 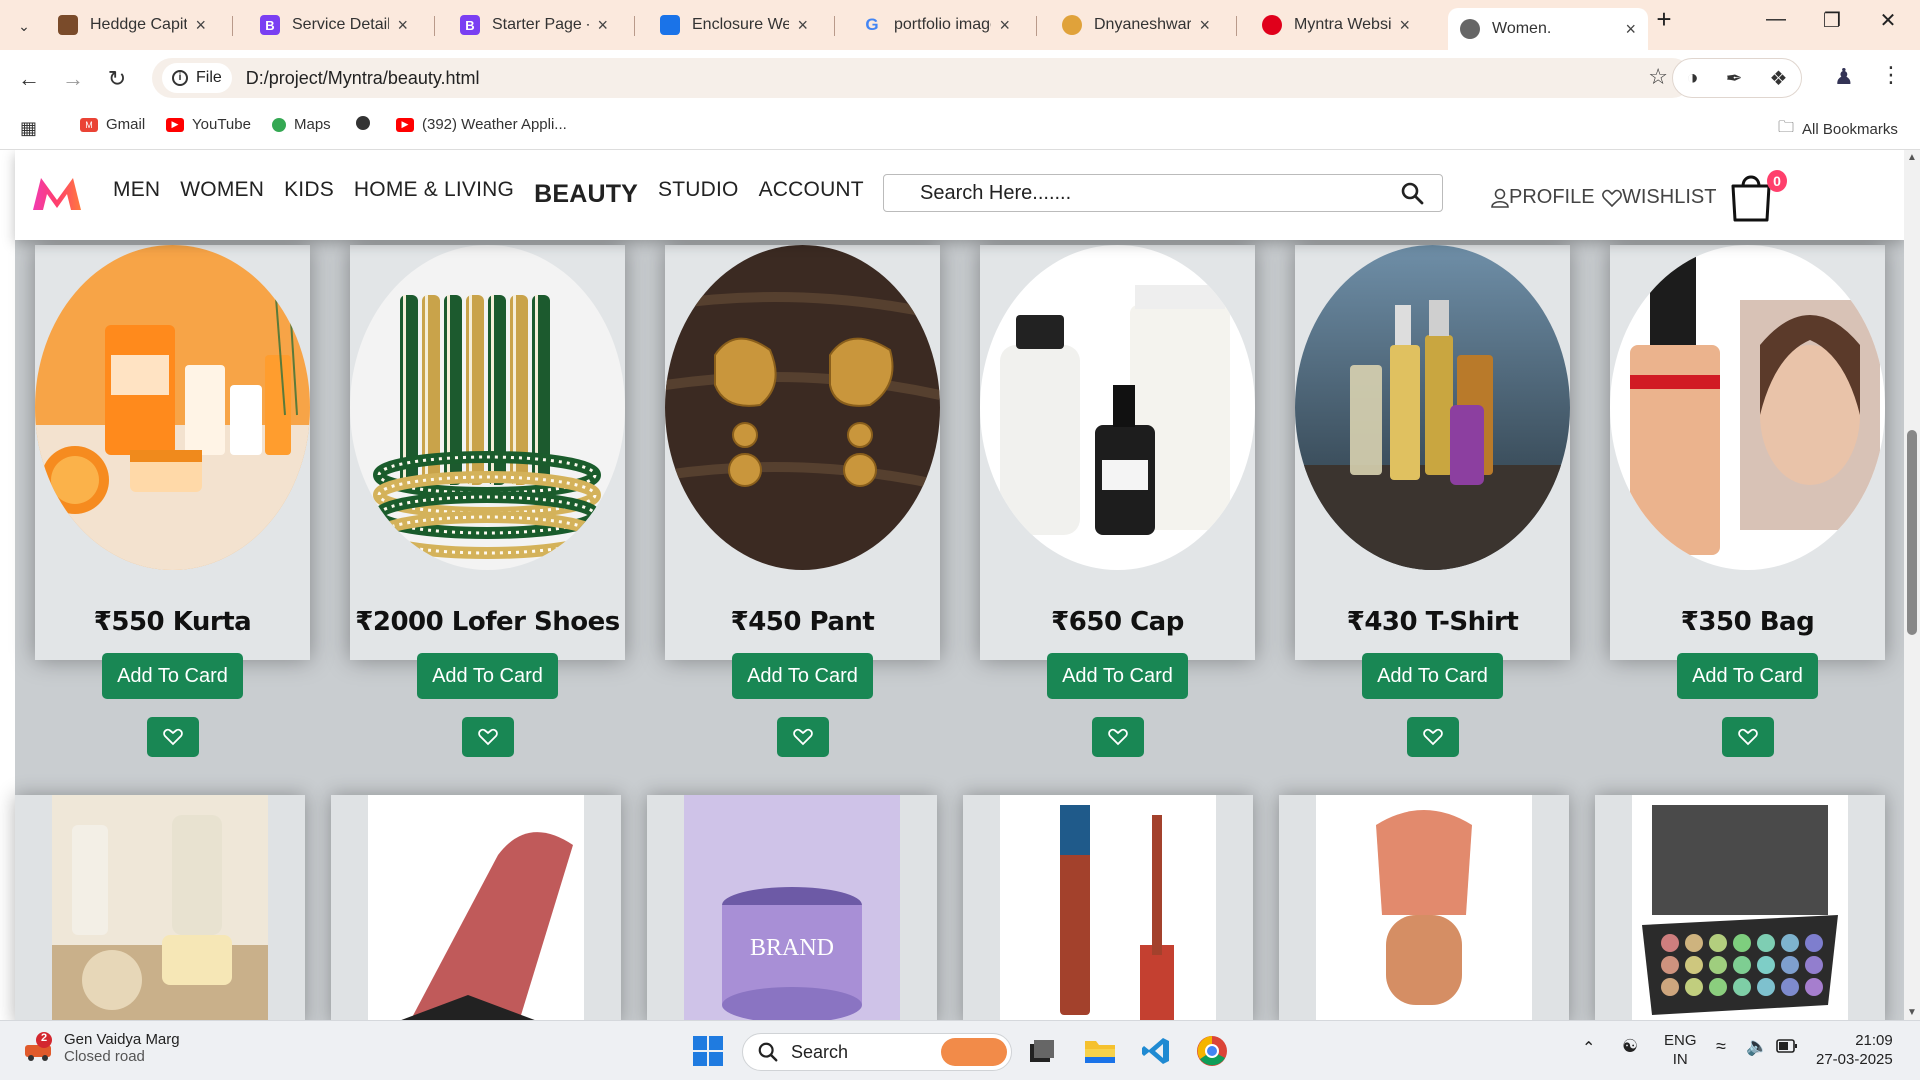 I want to click on product-image-soap-bath-products, so click(x=160, y=907).